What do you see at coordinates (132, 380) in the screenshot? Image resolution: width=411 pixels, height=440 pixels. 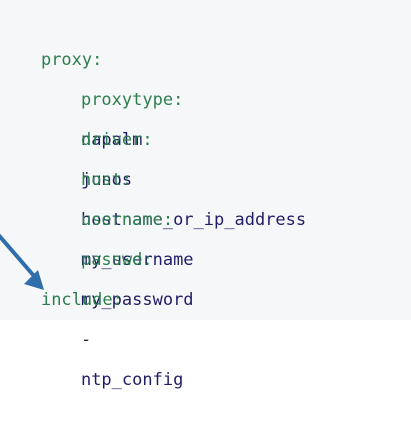 I see `yaml-value-include-item: ntp_config` at bounding box center [132, 380].